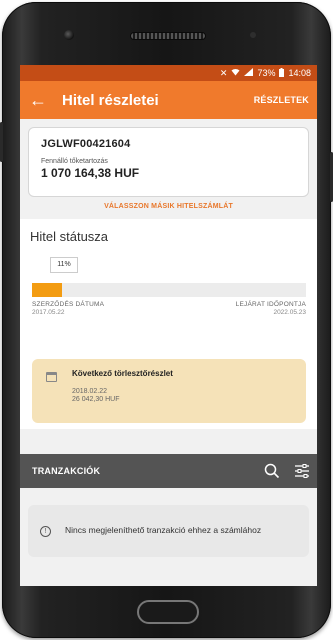 This screenshot has height=640, width=333. Describe the element at coordinates (64, 265) in the screenshot. I see `progress-percent-badge: 11%` at that location.